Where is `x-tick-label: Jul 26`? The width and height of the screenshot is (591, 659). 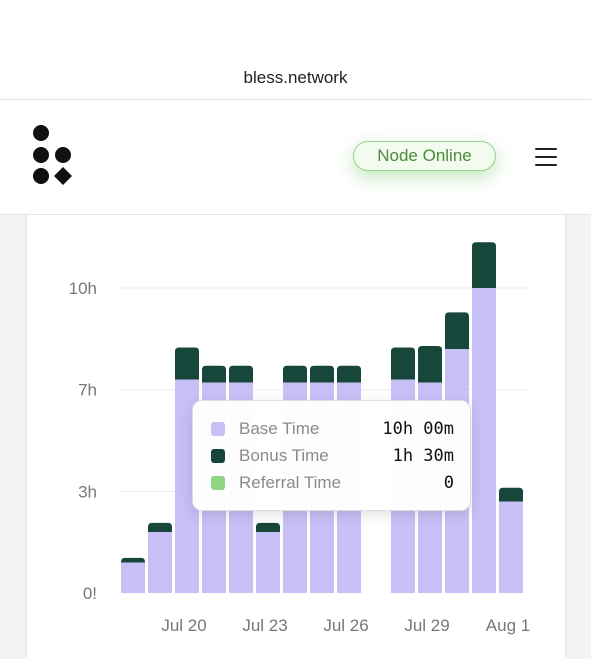
x-tick-label: Jul 26 is located at coordinates (345, 625).